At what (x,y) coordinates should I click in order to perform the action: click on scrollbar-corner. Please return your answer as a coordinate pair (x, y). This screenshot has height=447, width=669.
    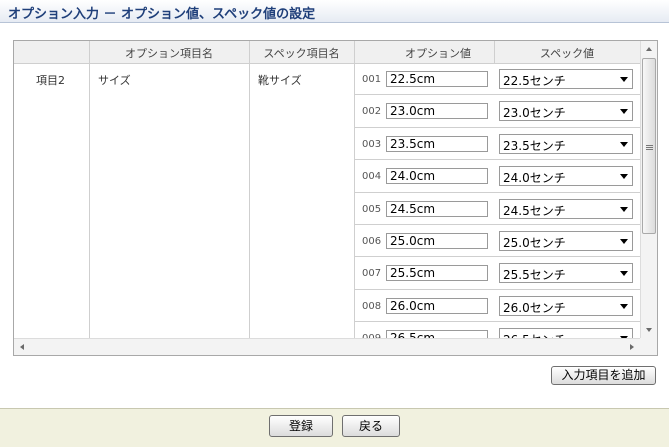
    Looking at the image, I should click on (648, 346).